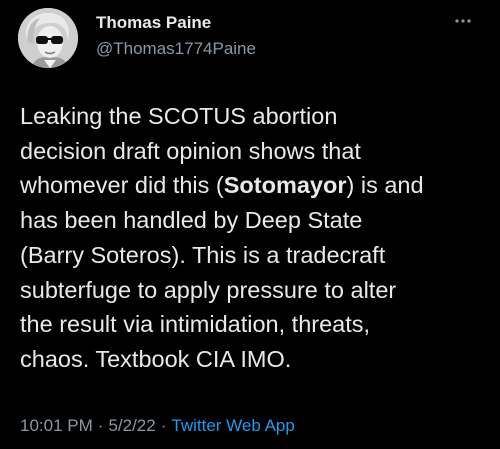  What do you see at coordinates (179, 116) in the screenshot?
I see `tweet-text-line: Leaking the SCOTUS abortion` at bounding box center [179, 116].